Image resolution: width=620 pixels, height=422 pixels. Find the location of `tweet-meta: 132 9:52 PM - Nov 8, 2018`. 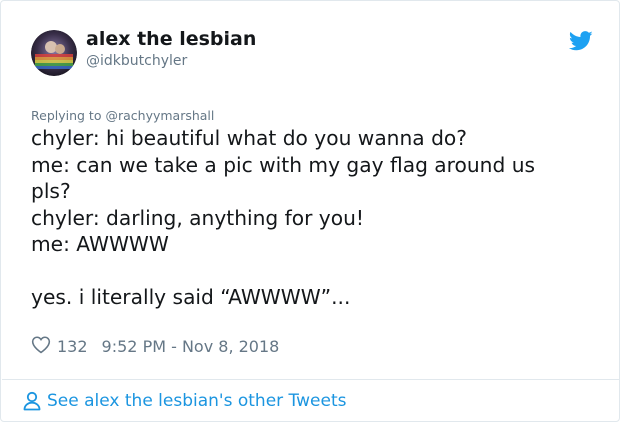

tweet-meta: 132 9:52 PM - Nov 8, 2018 is located at coordinates (155, 346).